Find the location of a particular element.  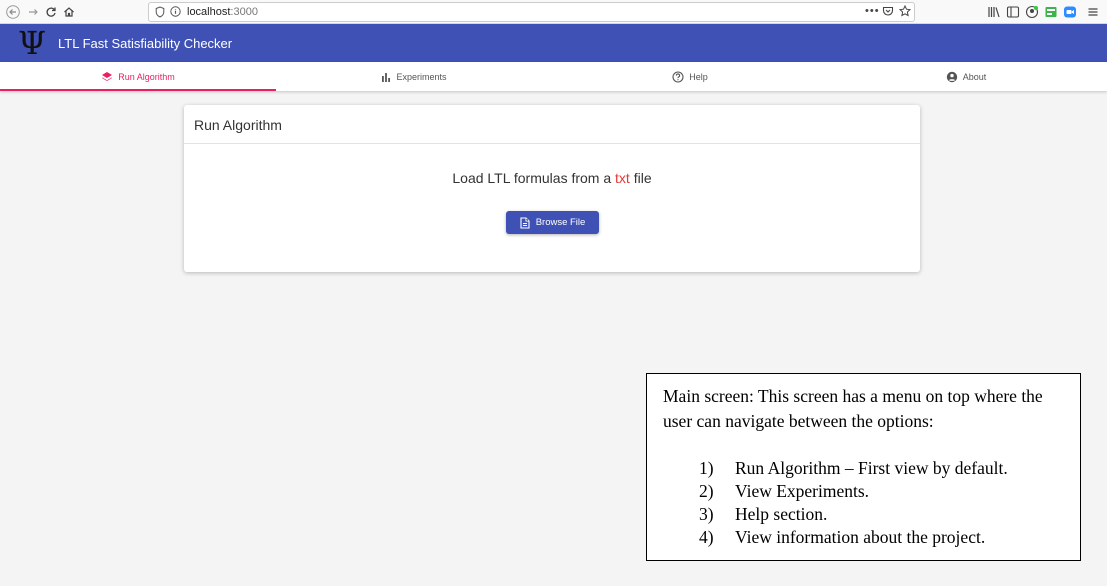

home-icon is located at coordinates (69, 12).